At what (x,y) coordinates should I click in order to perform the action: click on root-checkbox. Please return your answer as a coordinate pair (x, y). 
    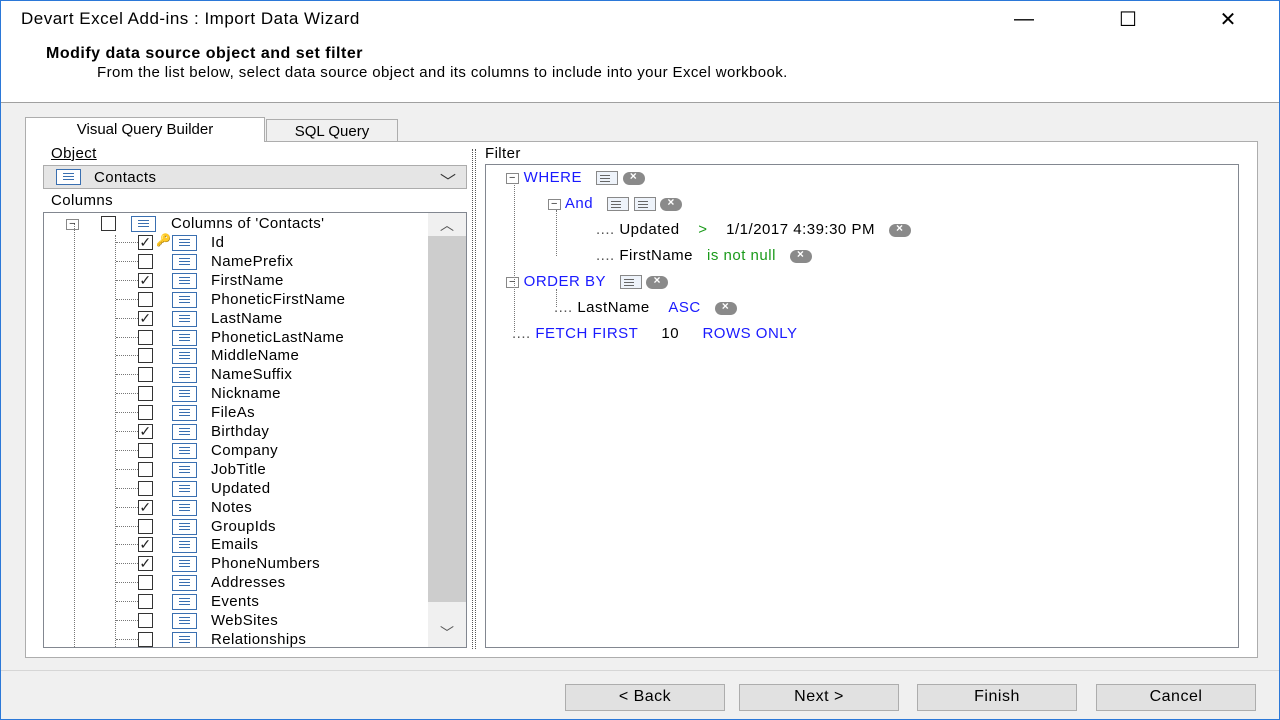
    Looking at the image, I should click on (108, 223).